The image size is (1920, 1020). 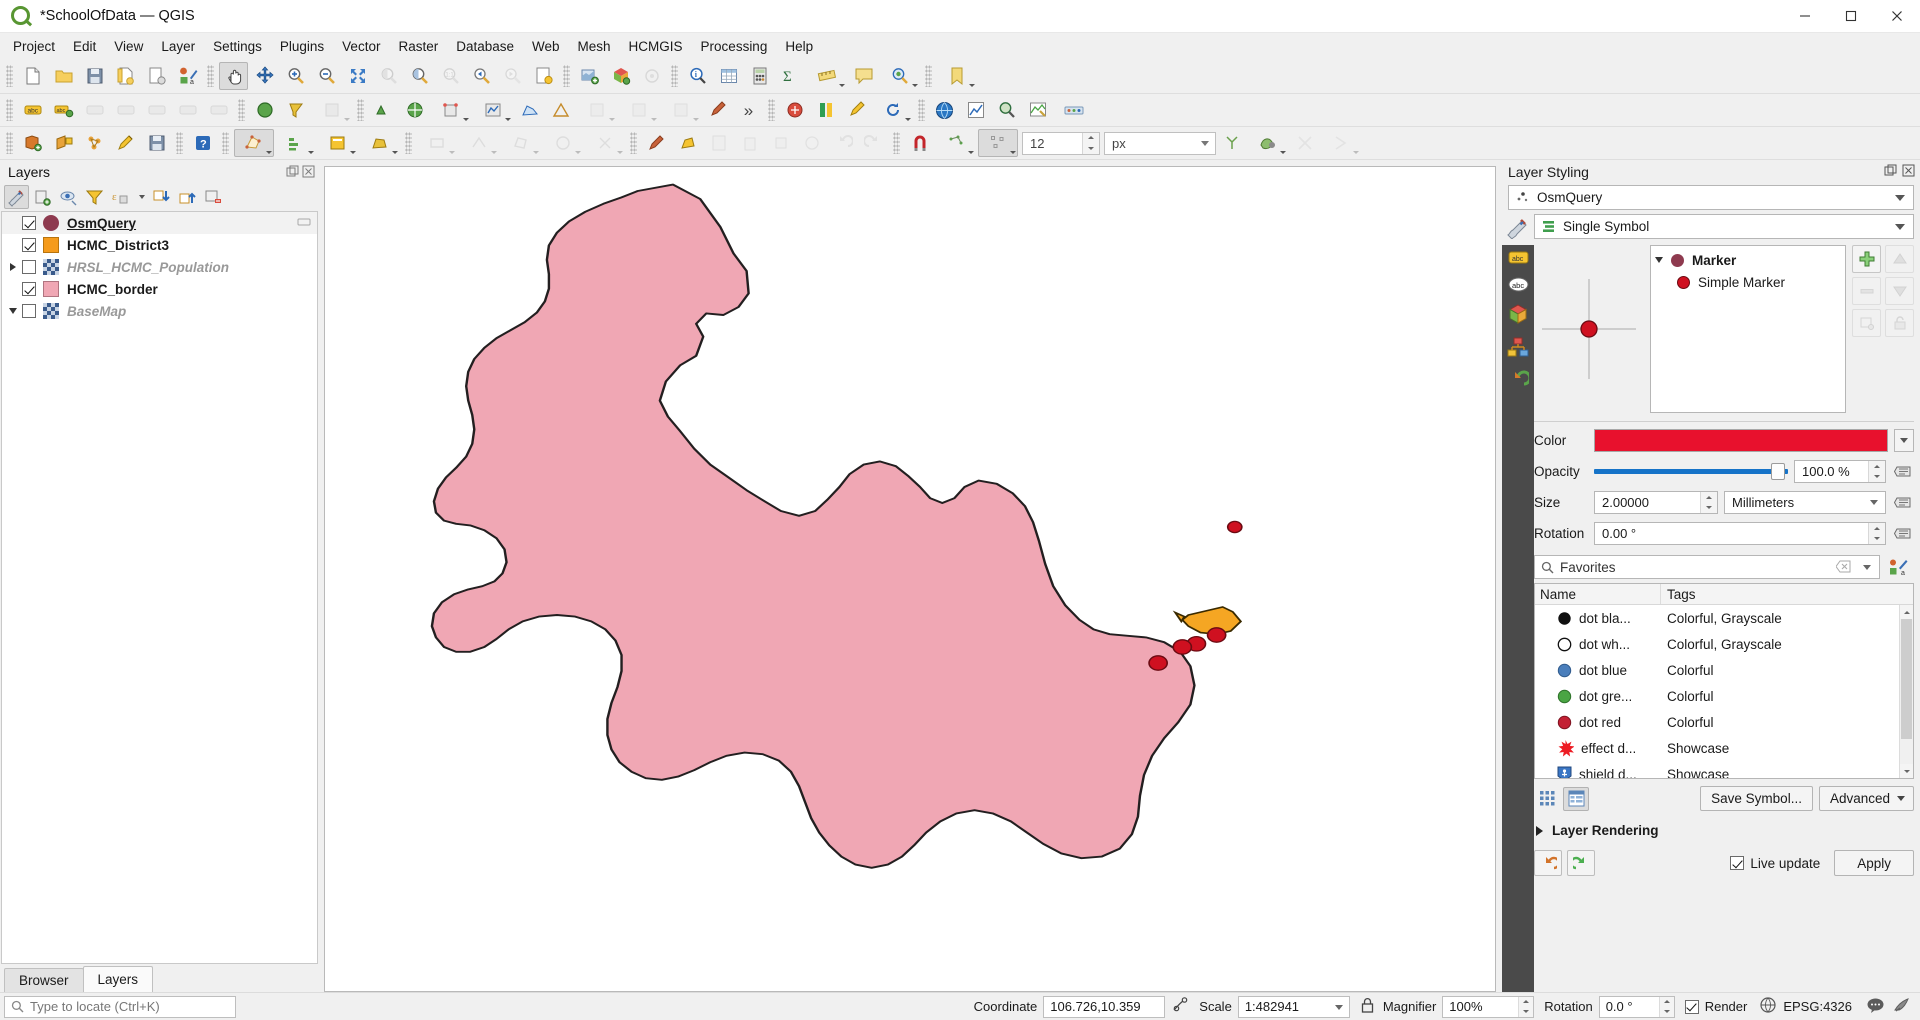 What do you see at coordinates (42, 197) in the screenshot?
I see `add-group-button` at bounding box center [42, 197].